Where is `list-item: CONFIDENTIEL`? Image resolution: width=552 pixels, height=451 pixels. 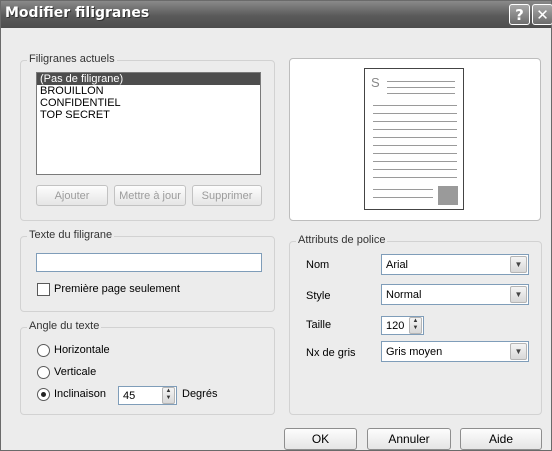 list-item: CONFIDENTIEL is located at coordinates (148, 103).